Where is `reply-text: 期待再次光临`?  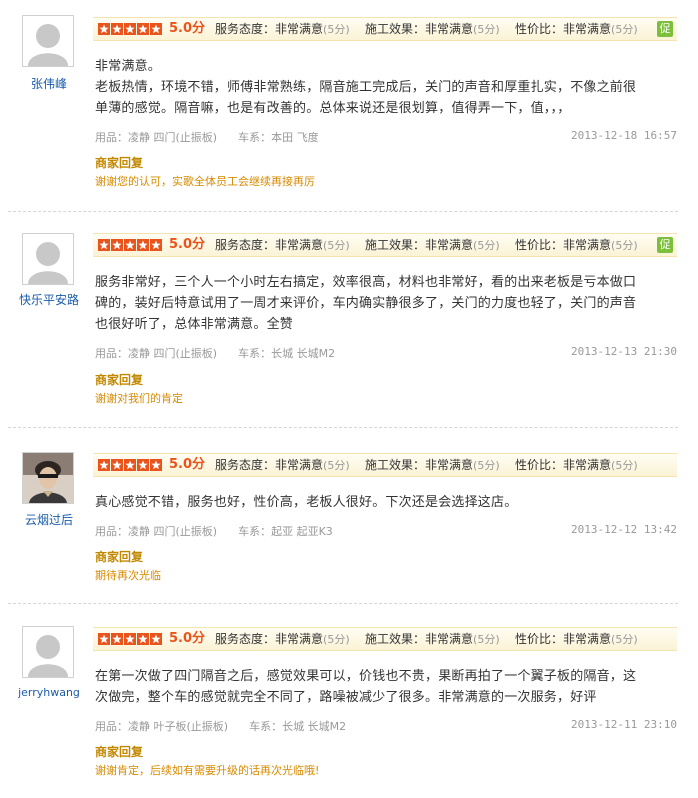
reply-text: 期待再次光临 is located at coordinates (128, 575).